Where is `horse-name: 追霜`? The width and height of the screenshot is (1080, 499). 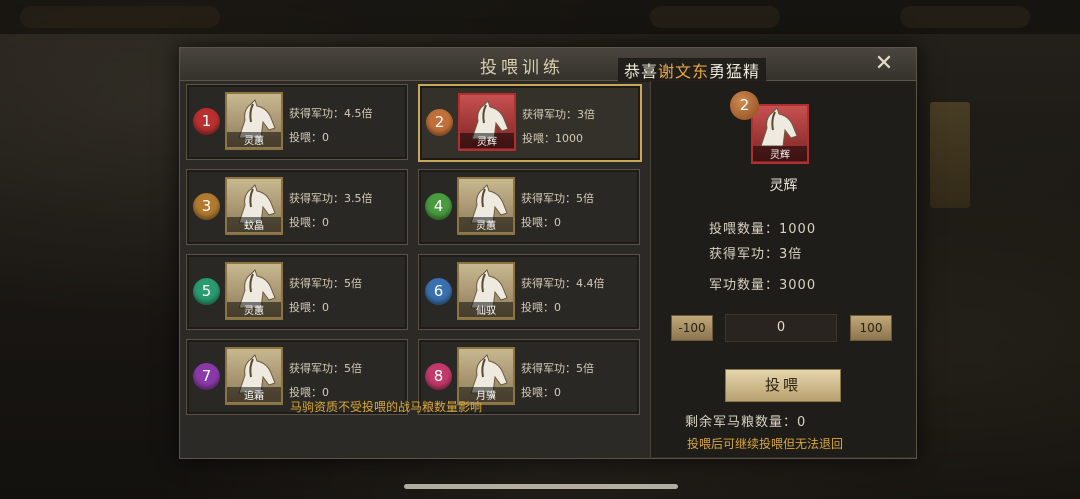 horse-name: 追霜 is located at coordinates (254, 394).